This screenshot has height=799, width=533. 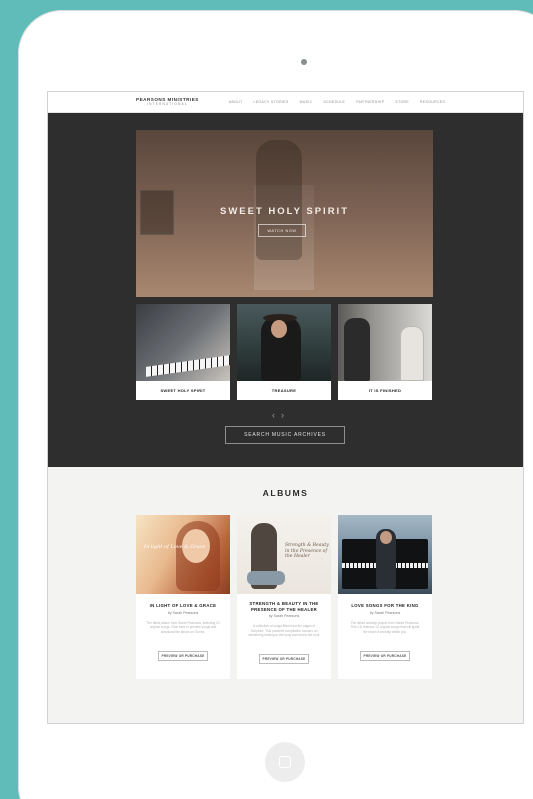 What do you see at coordinates (278, 415) in the screenshot?
I see `carousel-arrows: ‹ ›` at bounding box center [278, 415].